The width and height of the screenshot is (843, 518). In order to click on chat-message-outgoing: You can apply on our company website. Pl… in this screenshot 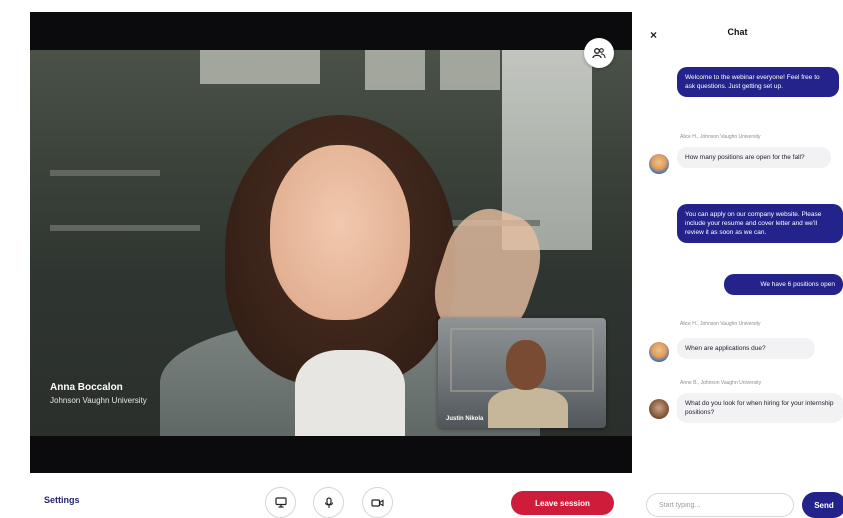, I will do `click(760, 223)`.